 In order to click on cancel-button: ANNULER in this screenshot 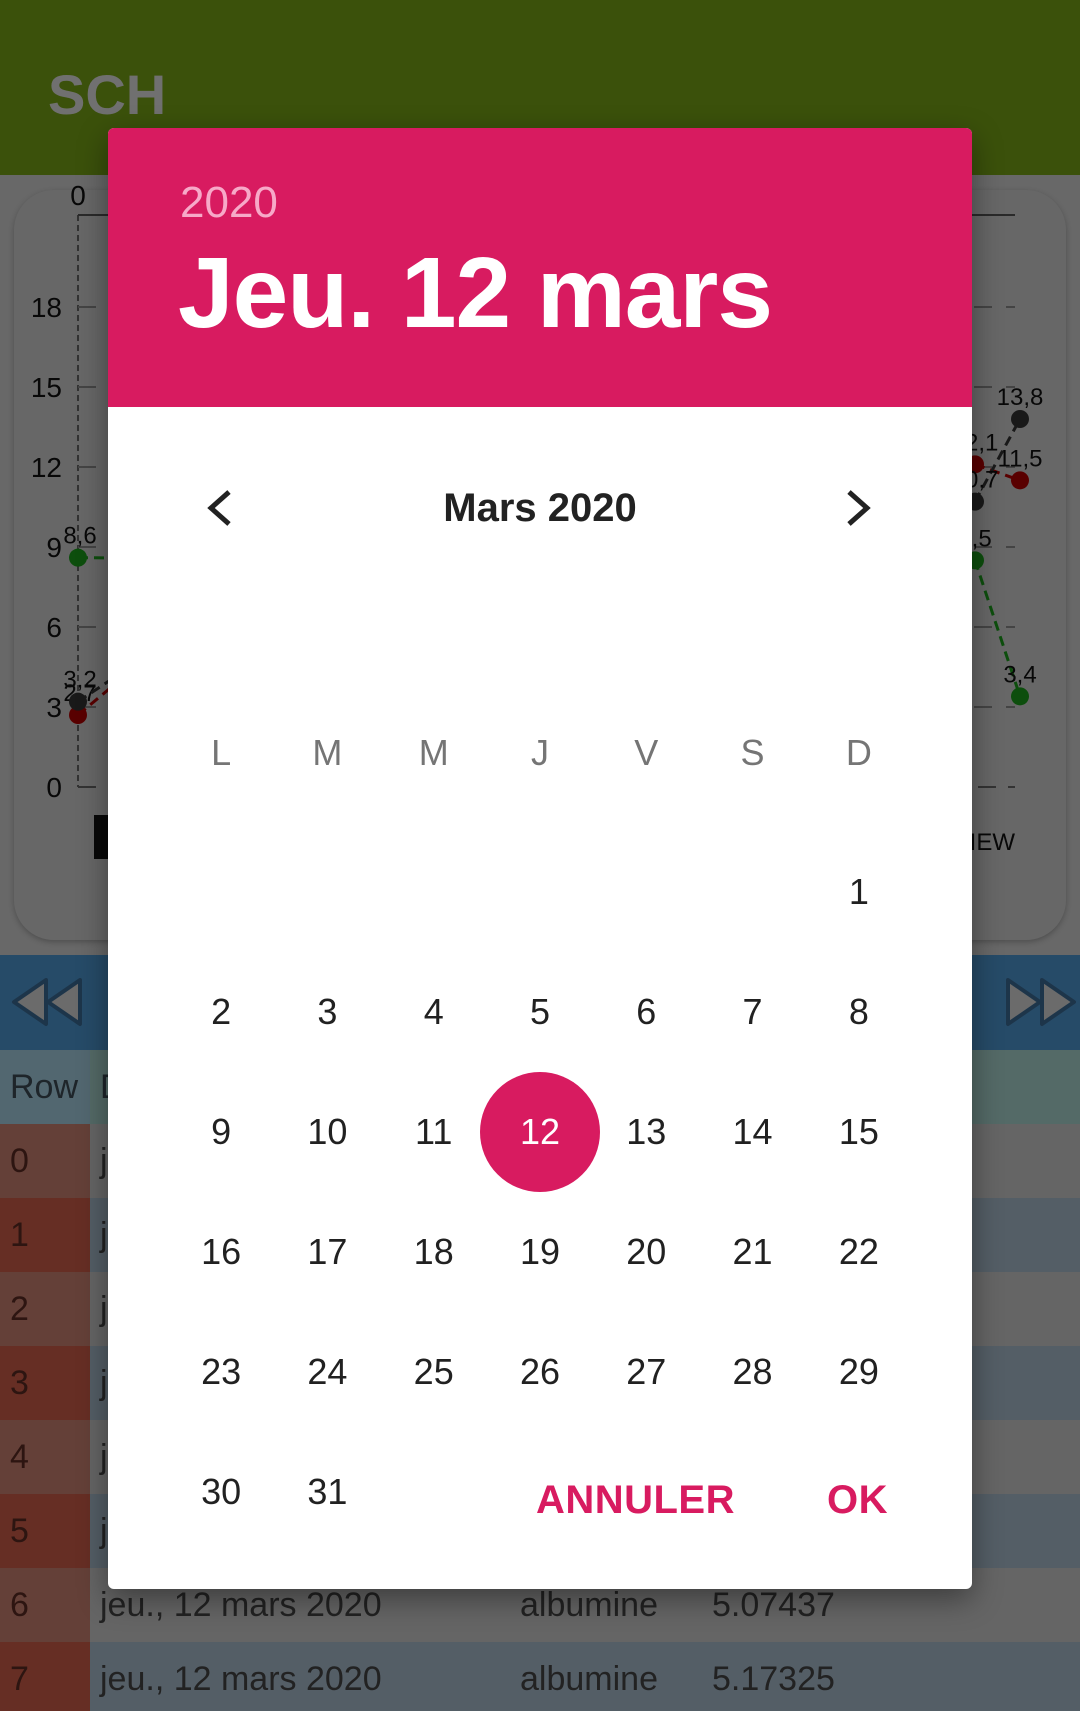, I will do `click(635, 1500)`.